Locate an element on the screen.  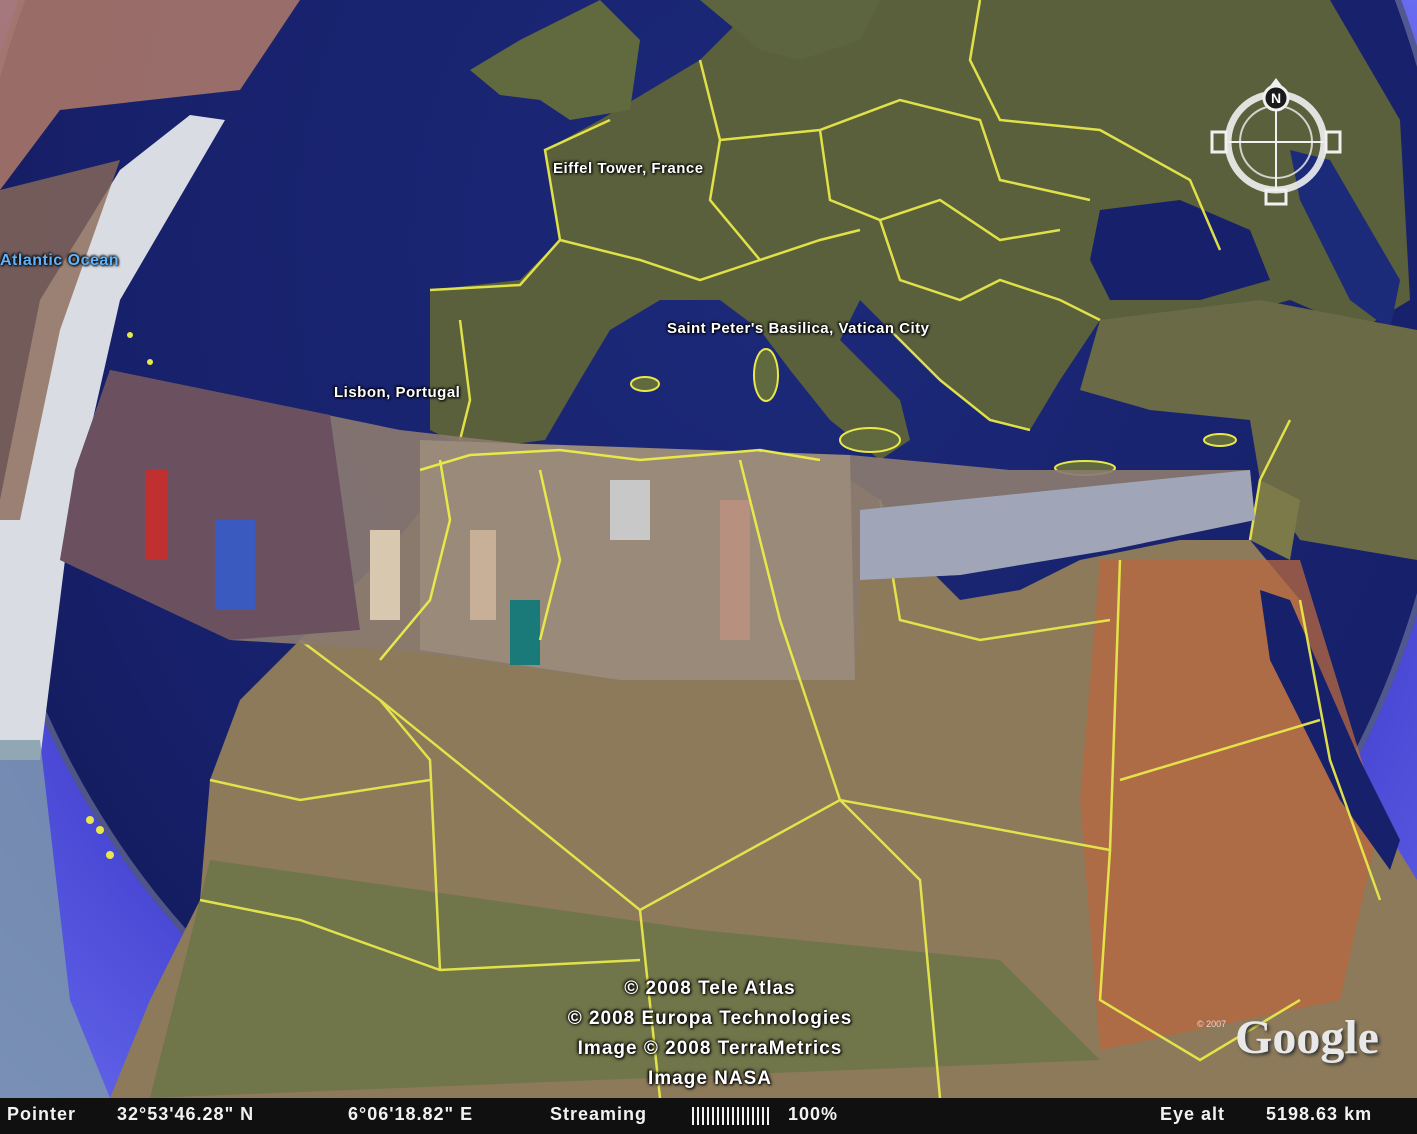
sahara-orange is located at coordinates (1230, 805).